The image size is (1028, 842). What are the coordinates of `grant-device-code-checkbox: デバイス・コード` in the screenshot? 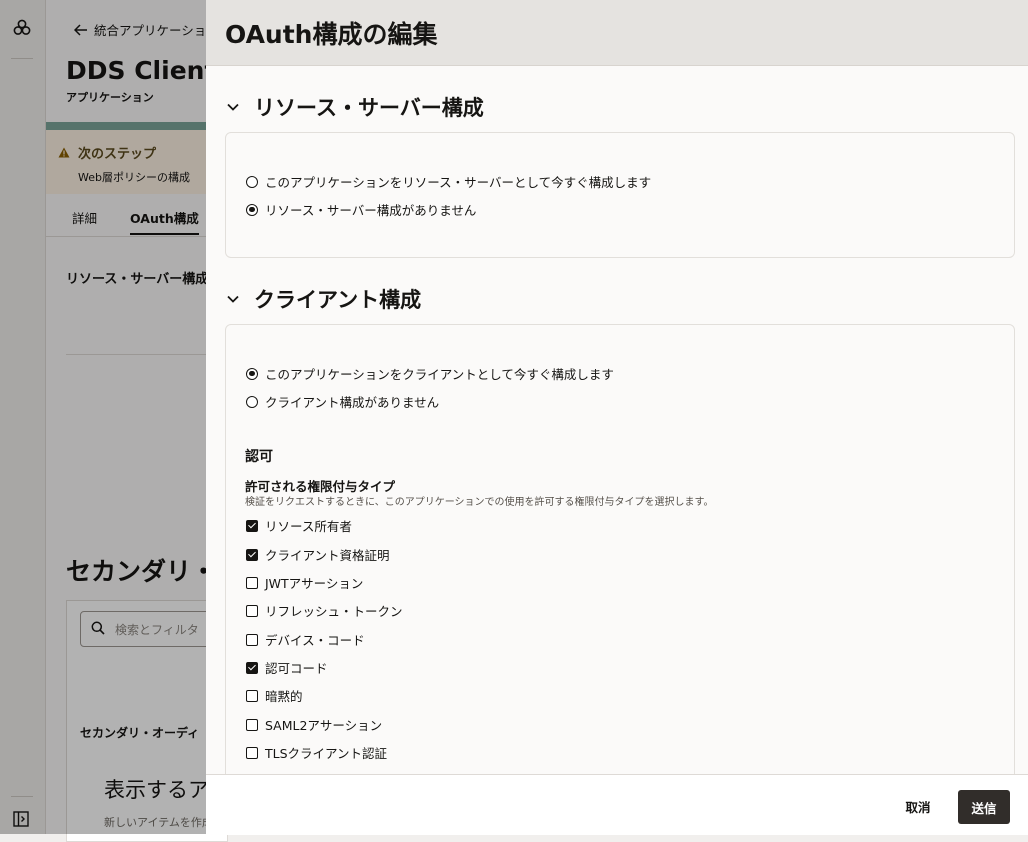 It's located at (305, 639).